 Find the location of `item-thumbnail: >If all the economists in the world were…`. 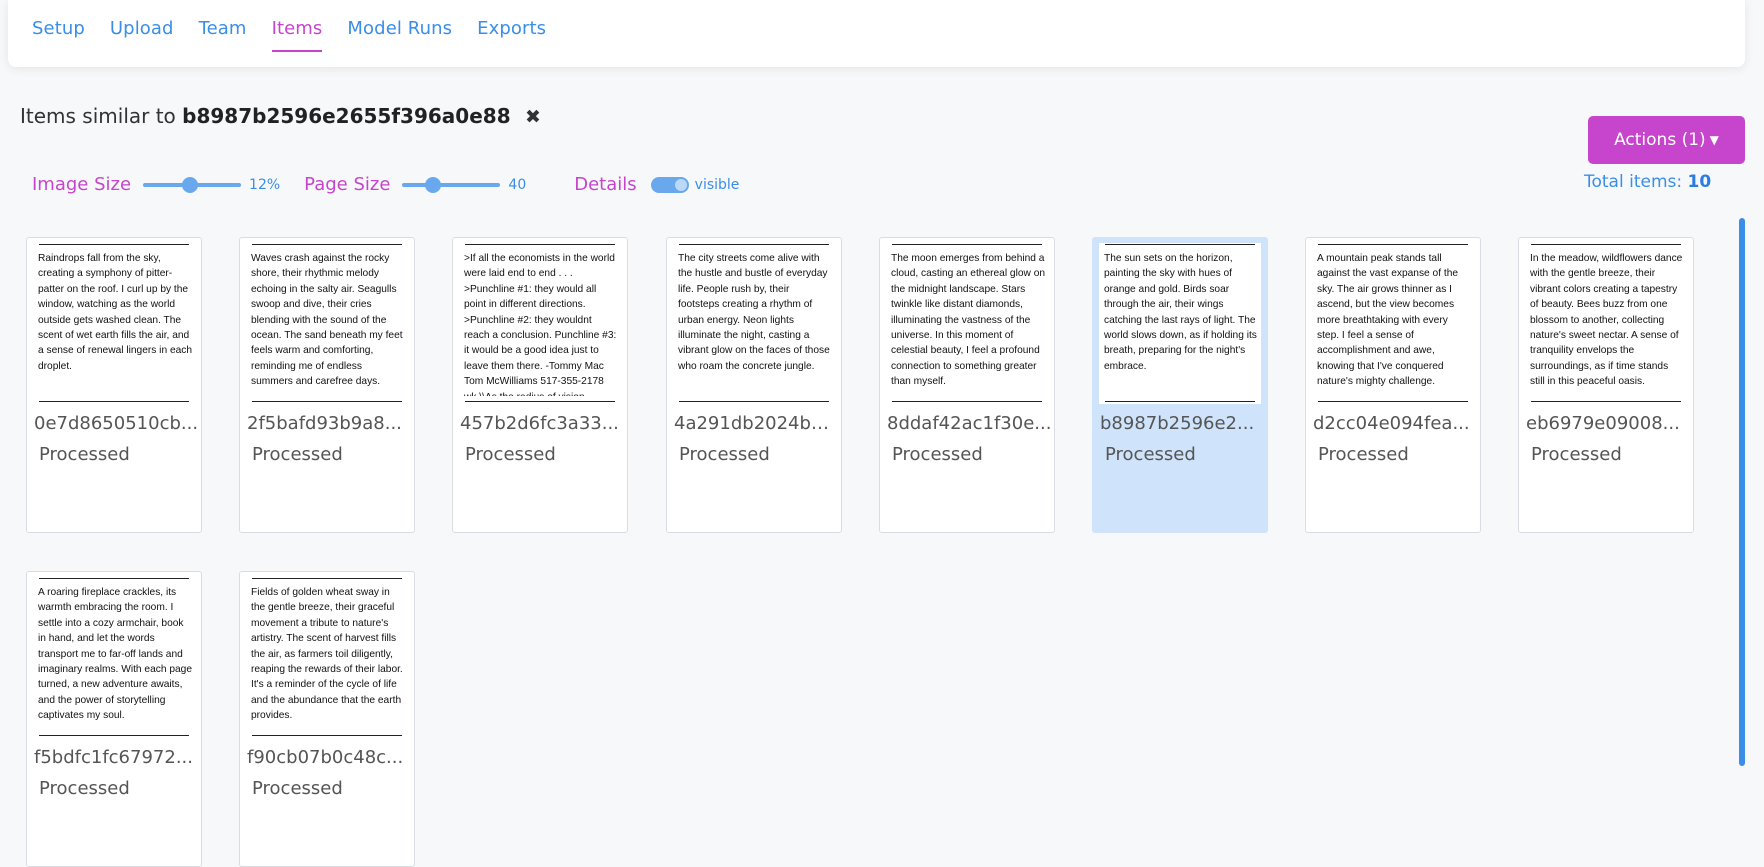

item-thumbnail: >If all the economists in the world were… is located at coordinates (540, 323).